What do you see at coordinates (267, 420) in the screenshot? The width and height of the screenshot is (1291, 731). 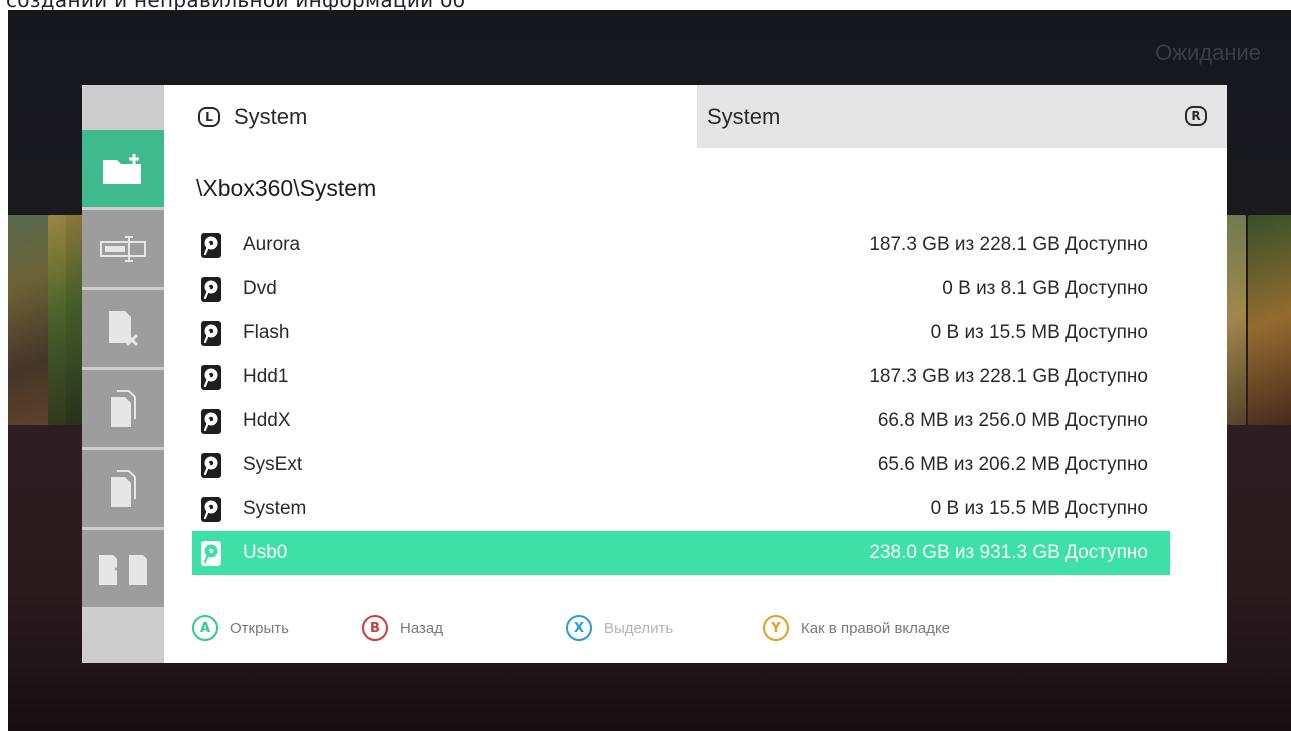 I see `drive-name: HddX` at bounding box center [267, 420].